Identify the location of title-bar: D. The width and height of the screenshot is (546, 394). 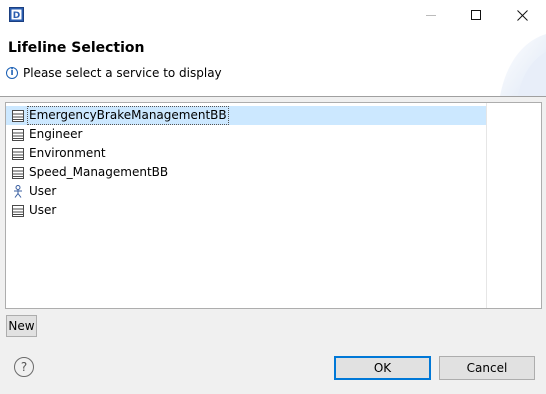
(273, 15).